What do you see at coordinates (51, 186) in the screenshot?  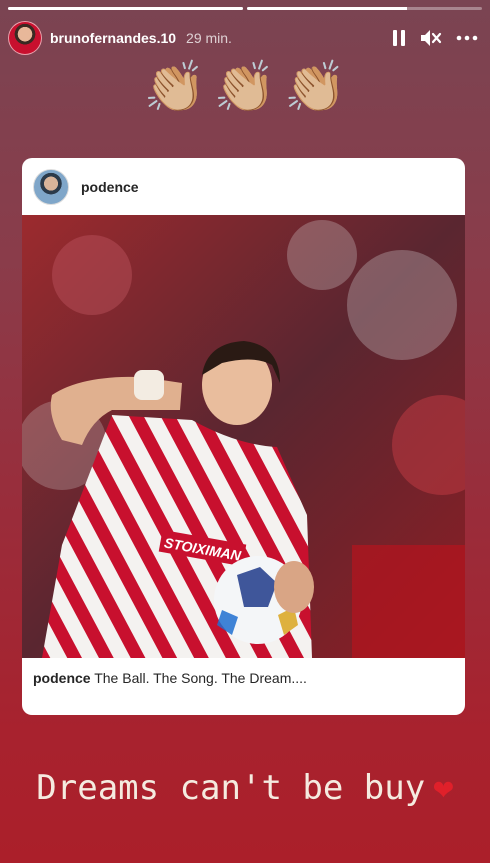 I see `post-avatar` at bounding box center [51, 186].